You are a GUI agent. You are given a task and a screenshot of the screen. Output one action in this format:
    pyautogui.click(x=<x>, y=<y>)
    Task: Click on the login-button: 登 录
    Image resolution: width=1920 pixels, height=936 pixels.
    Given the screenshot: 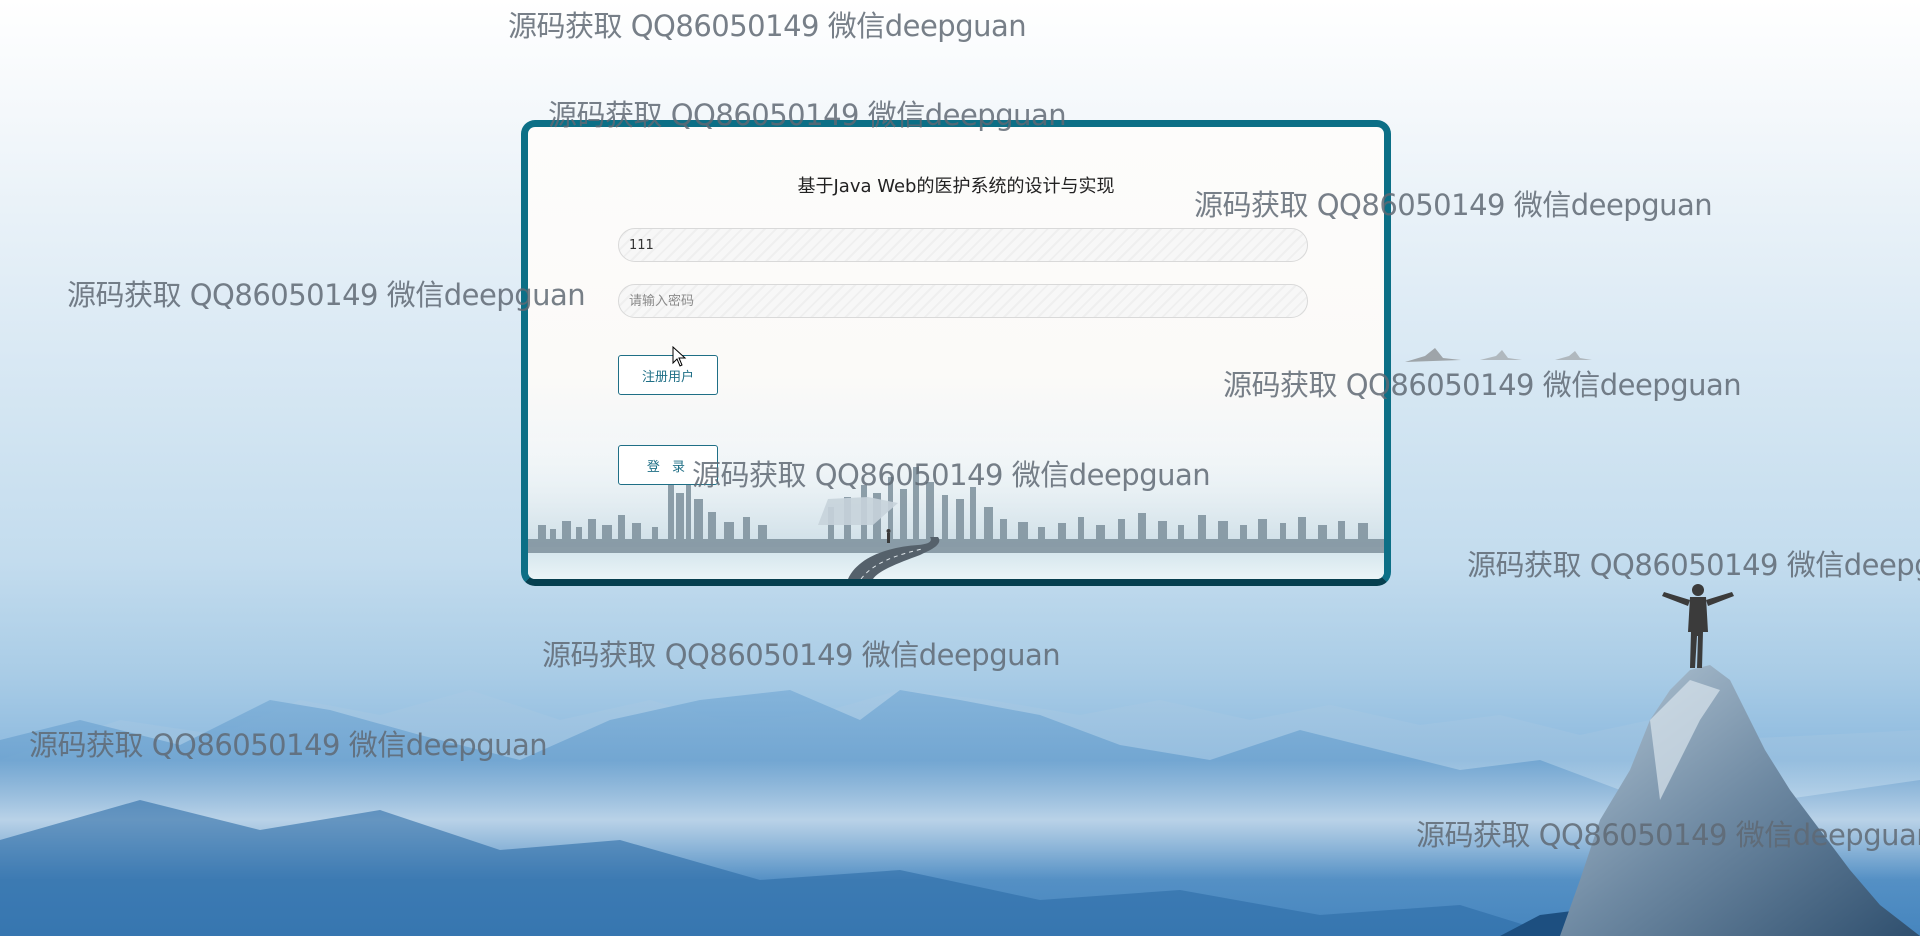 What is the action you would take?
    pyautogui.click(x=668, y=465)
    